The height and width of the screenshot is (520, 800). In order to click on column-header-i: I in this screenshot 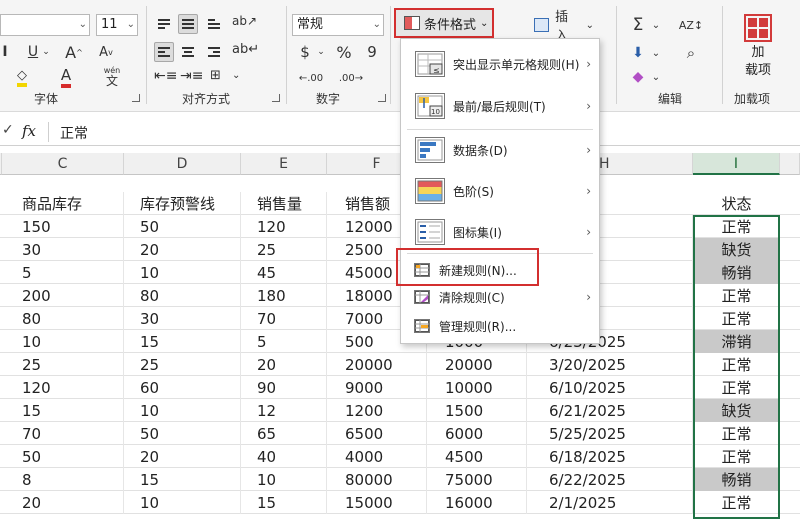, I will do `click(736, 164)`.